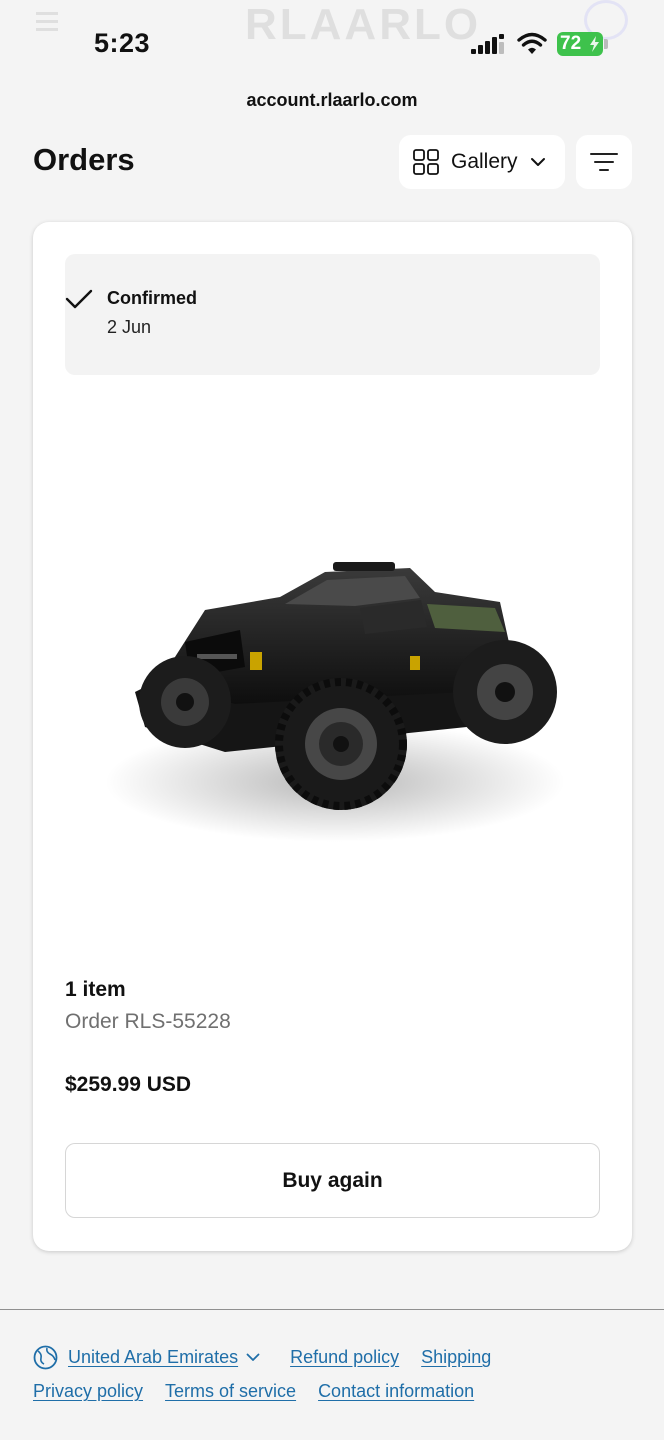  I want to click on filter-button, so click(604, 162).